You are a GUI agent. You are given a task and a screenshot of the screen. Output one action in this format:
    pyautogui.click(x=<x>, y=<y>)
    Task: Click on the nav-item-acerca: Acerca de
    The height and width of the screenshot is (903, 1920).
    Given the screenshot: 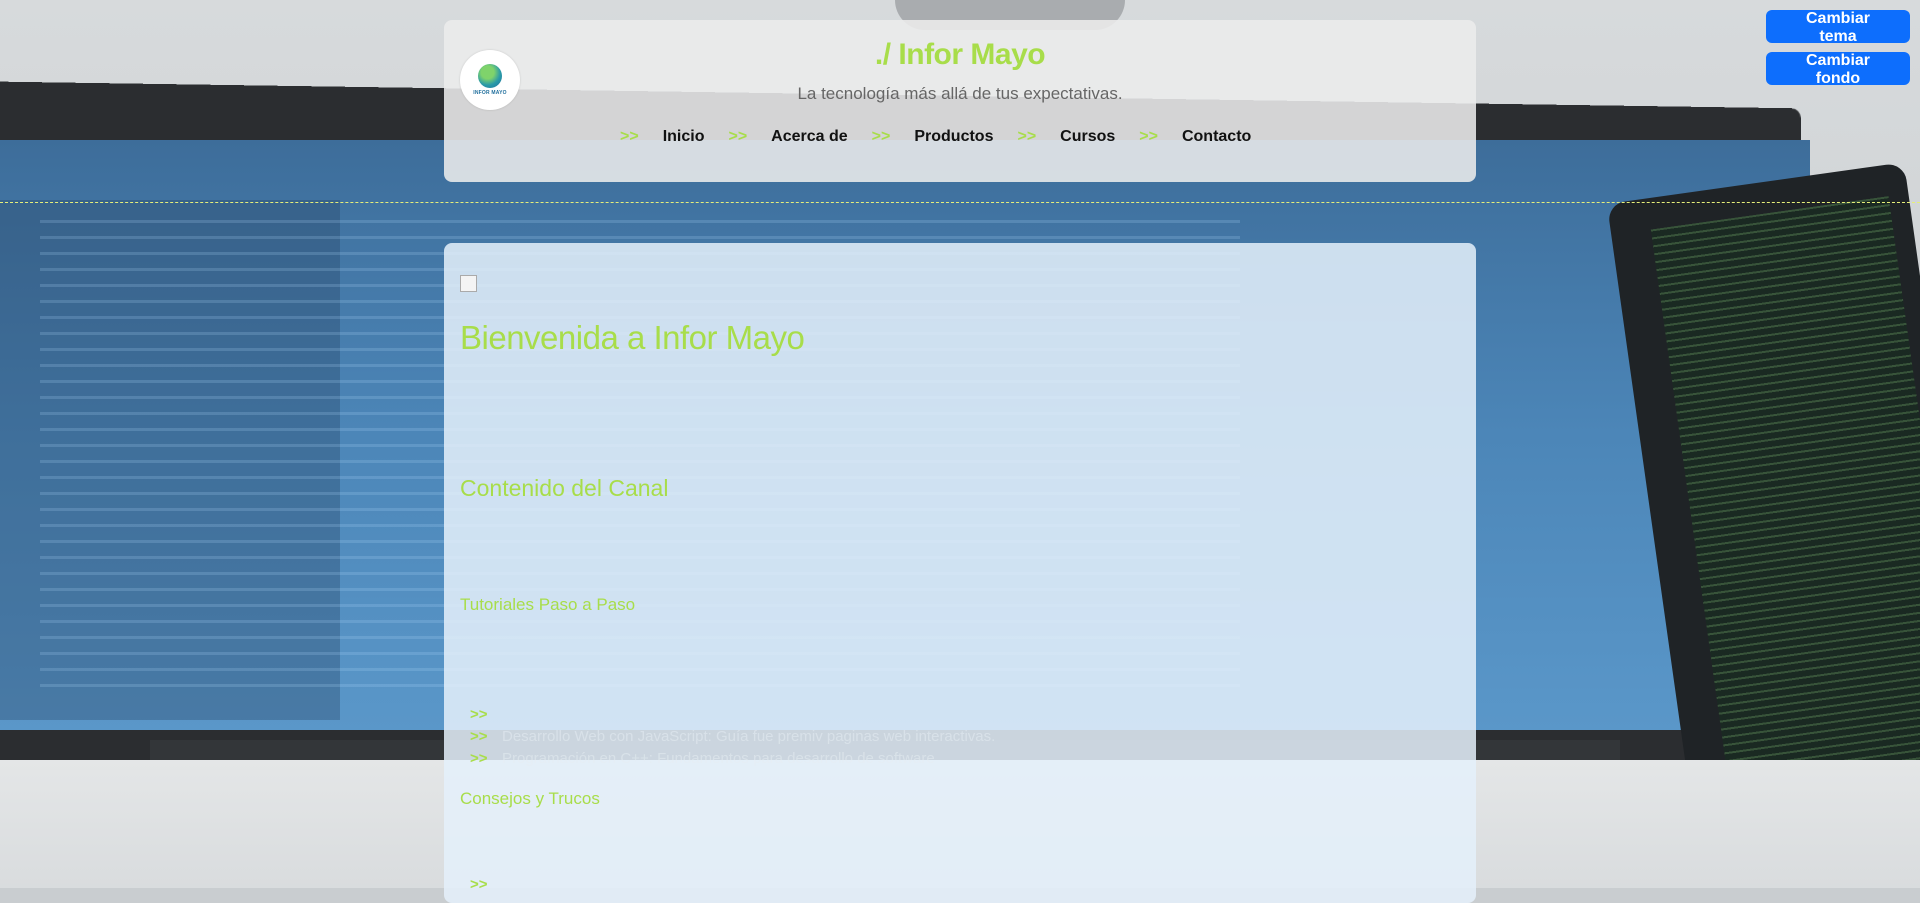 What is the action you would take?
    pyautogui.click(x=809, y=137)
    